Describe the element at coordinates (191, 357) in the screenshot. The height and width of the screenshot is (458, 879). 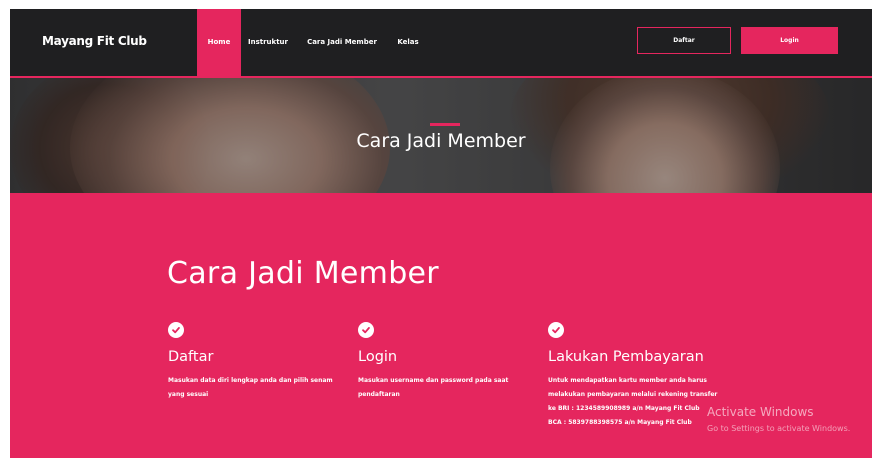
I see `step-title: Daftar` at that location.